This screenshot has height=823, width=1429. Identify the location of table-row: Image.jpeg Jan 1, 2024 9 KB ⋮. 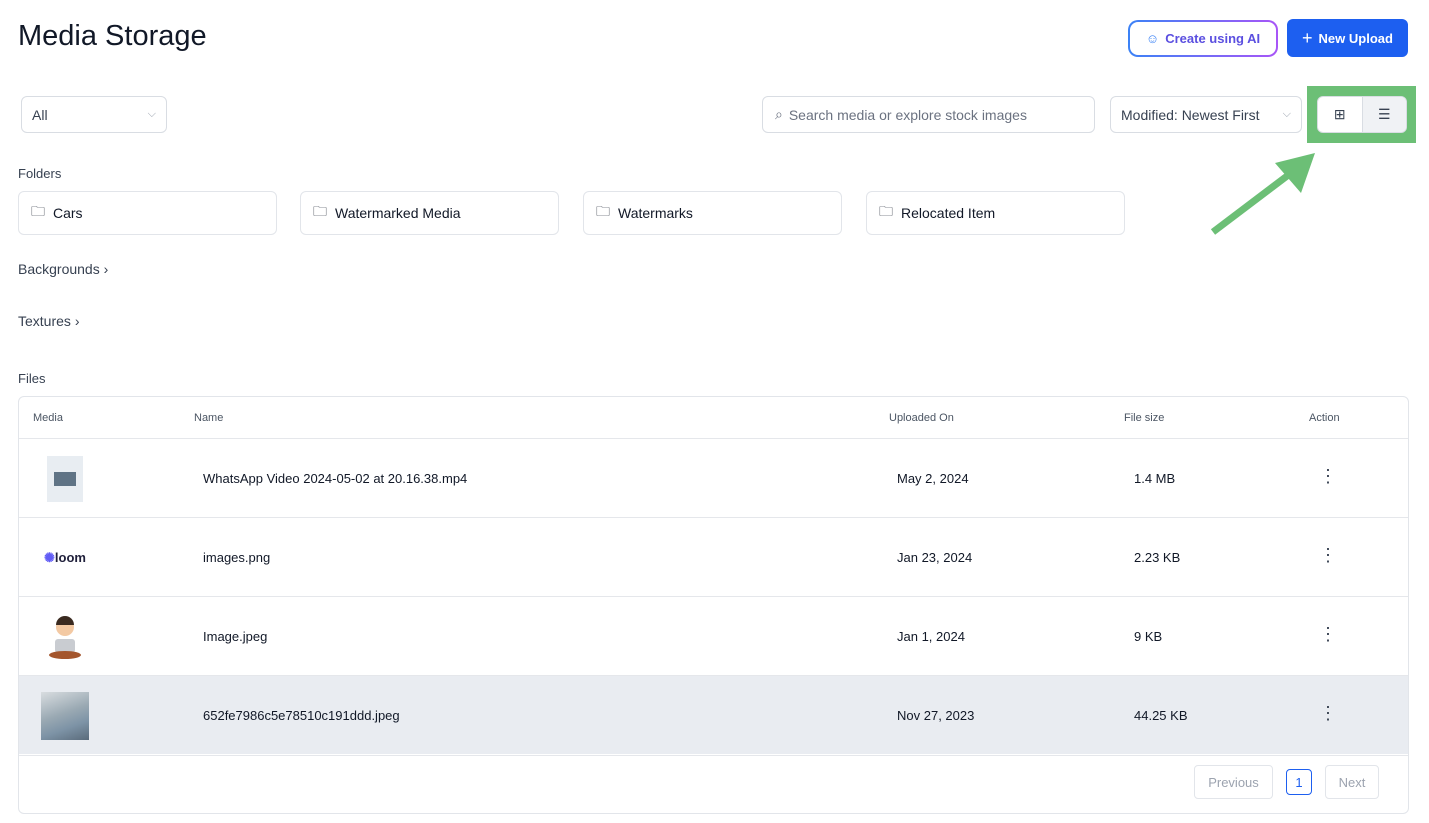
(713, 635).